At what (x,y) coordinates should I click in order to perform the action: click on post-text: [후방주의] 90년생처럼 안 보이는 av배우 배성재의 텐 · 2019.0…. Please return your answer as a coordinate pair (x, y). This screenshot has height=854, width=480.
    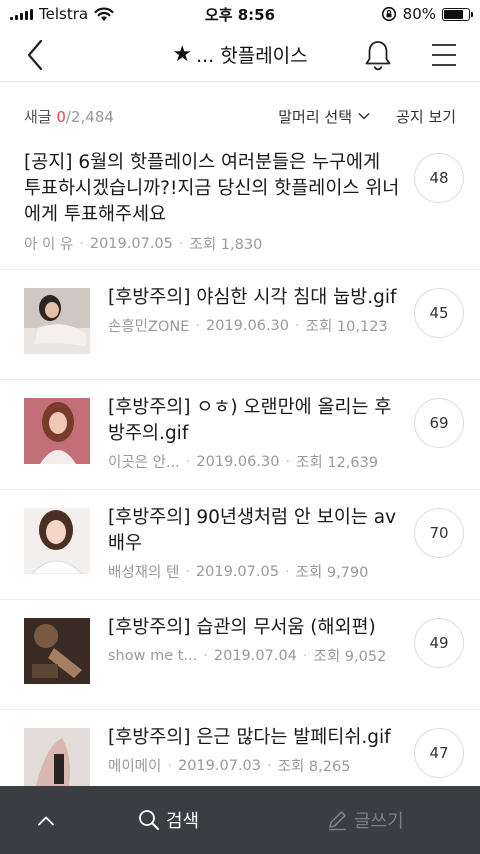
    Looking at the image, I should click on (256, 543).